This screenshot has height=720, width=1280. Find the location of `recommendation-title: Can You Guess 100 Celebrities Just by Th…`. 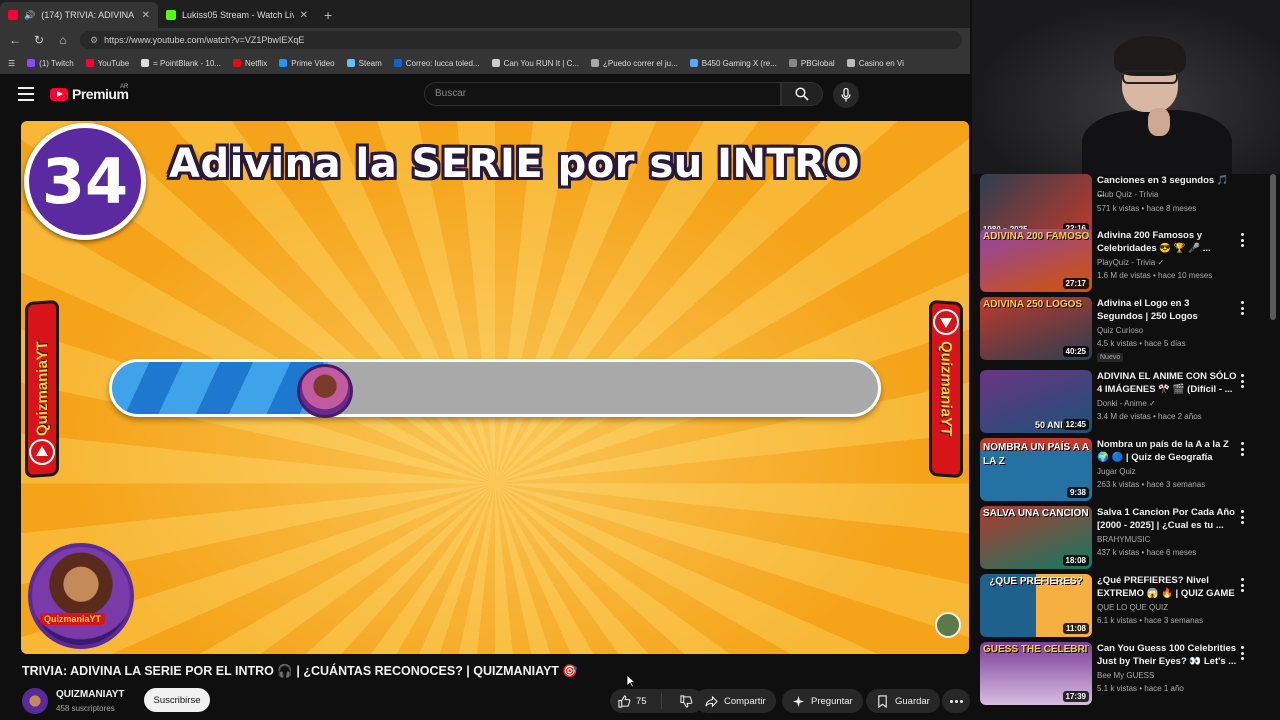

recommendation-title: Can You Guess 100 Celebrities Just by Th… is located at coordinates (1167, 655).